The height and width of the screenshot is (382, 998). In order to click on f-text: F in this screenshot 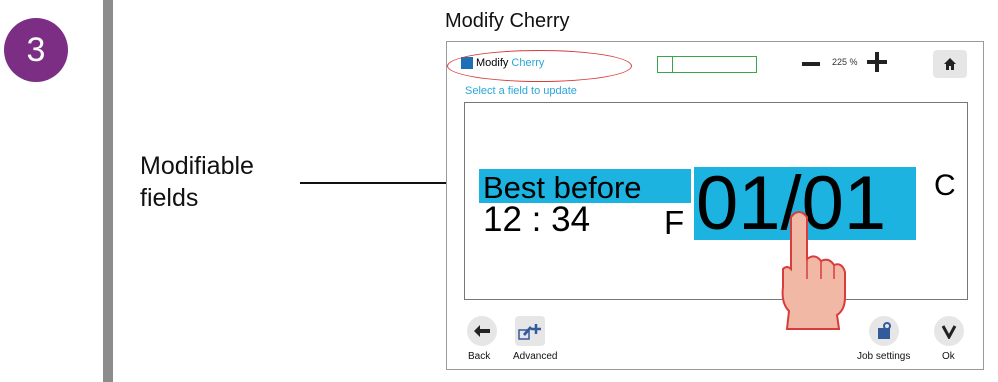, I will do `click(674, 222)`.